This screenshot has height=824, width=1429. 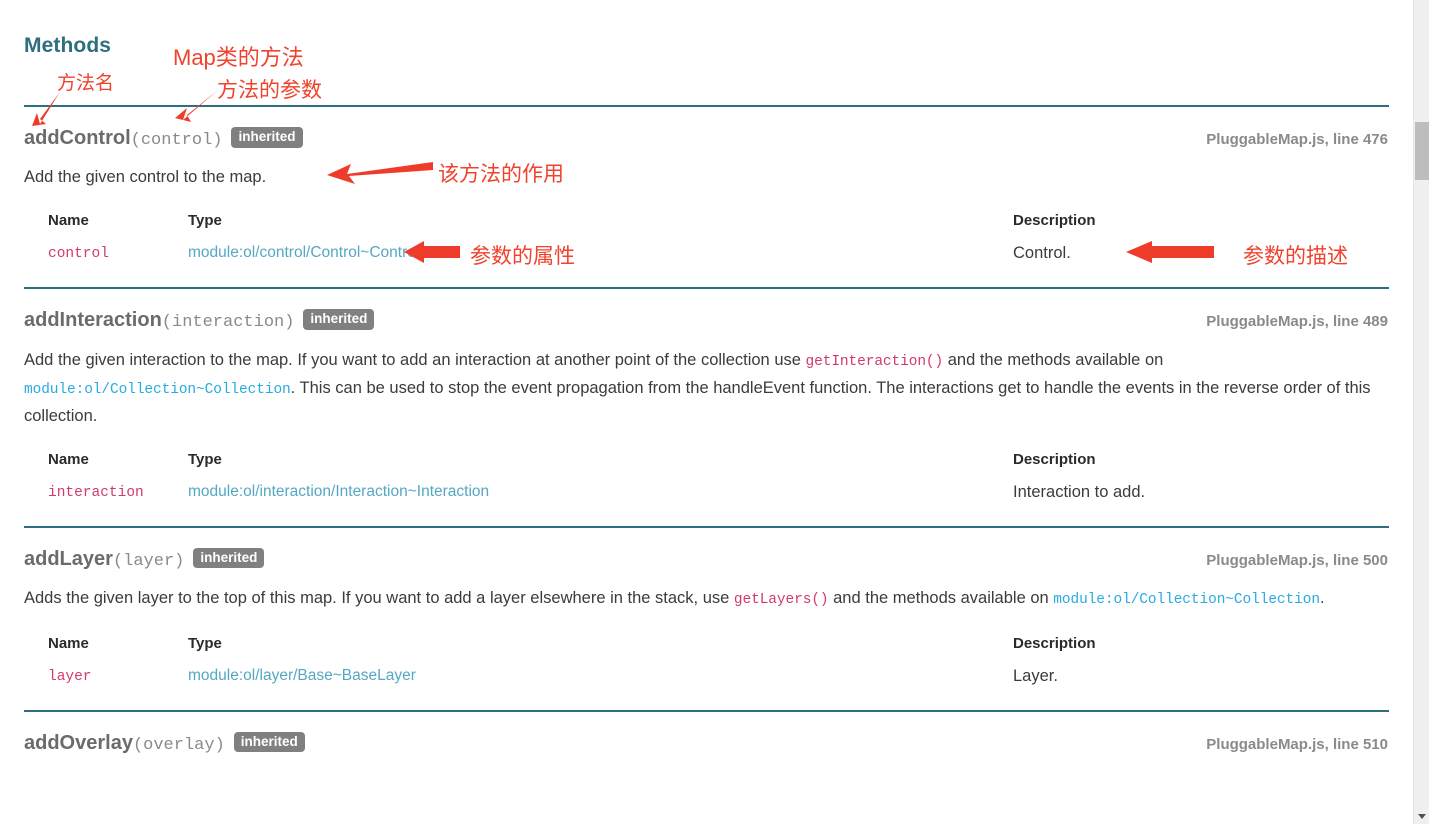 What do you see at coordinates (303, 252) in the screenshot?
I see `param-type-link: module:ol/control/Control~Control` at bounding box center [303, 252].